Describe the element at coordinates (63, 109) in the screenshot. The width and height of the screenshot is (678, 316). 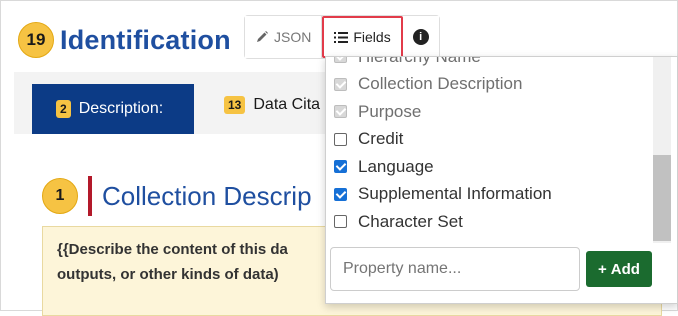
I see `tab-badge: 2` at that location.